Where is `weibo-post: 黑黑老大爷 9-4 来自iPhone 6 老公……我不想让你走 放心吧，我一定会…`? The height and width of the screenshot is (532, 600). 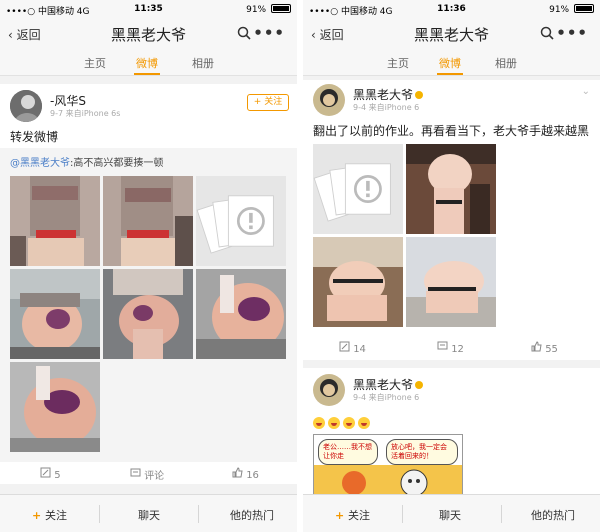 weibo-post: 黑黑老大爷 9-4 来自iPhone 6 老公……我不想让你走 放心吧，我一定会… is located at coordinates (451, 432).